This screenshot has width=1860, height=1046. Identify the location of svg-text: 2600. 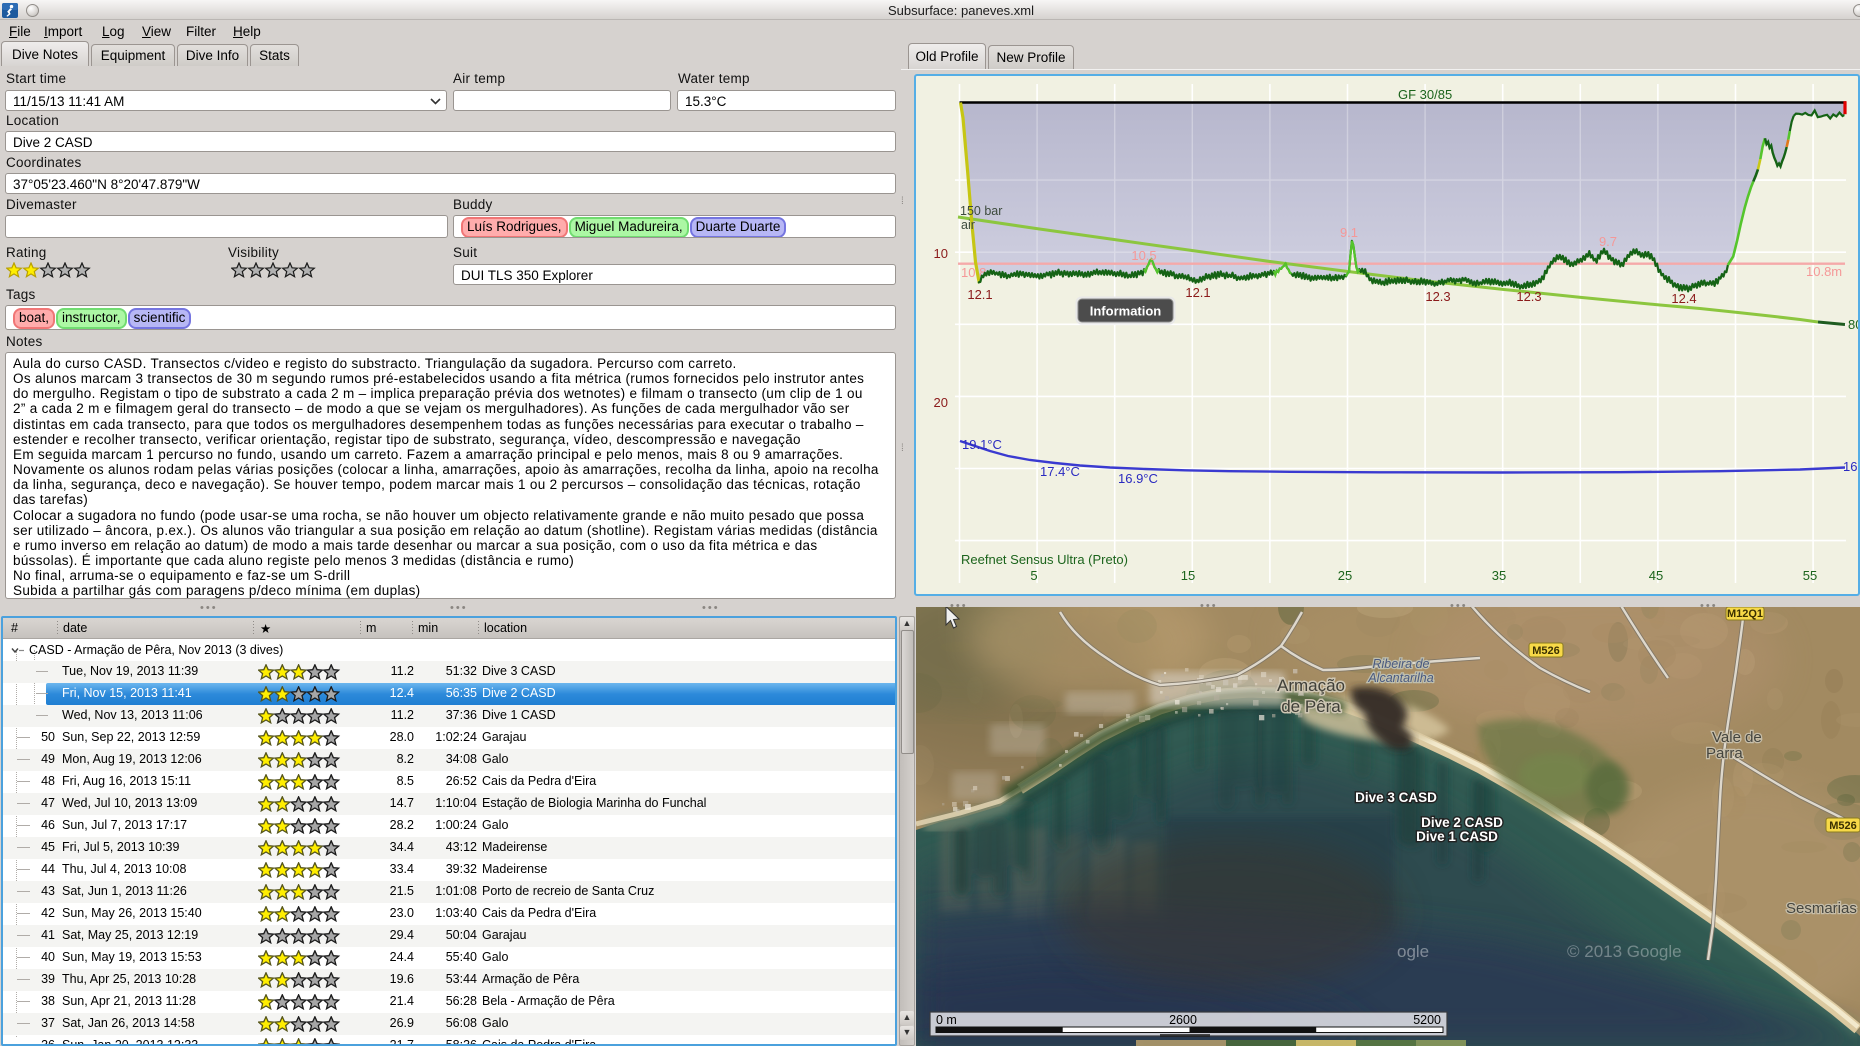
(1183, 1020).